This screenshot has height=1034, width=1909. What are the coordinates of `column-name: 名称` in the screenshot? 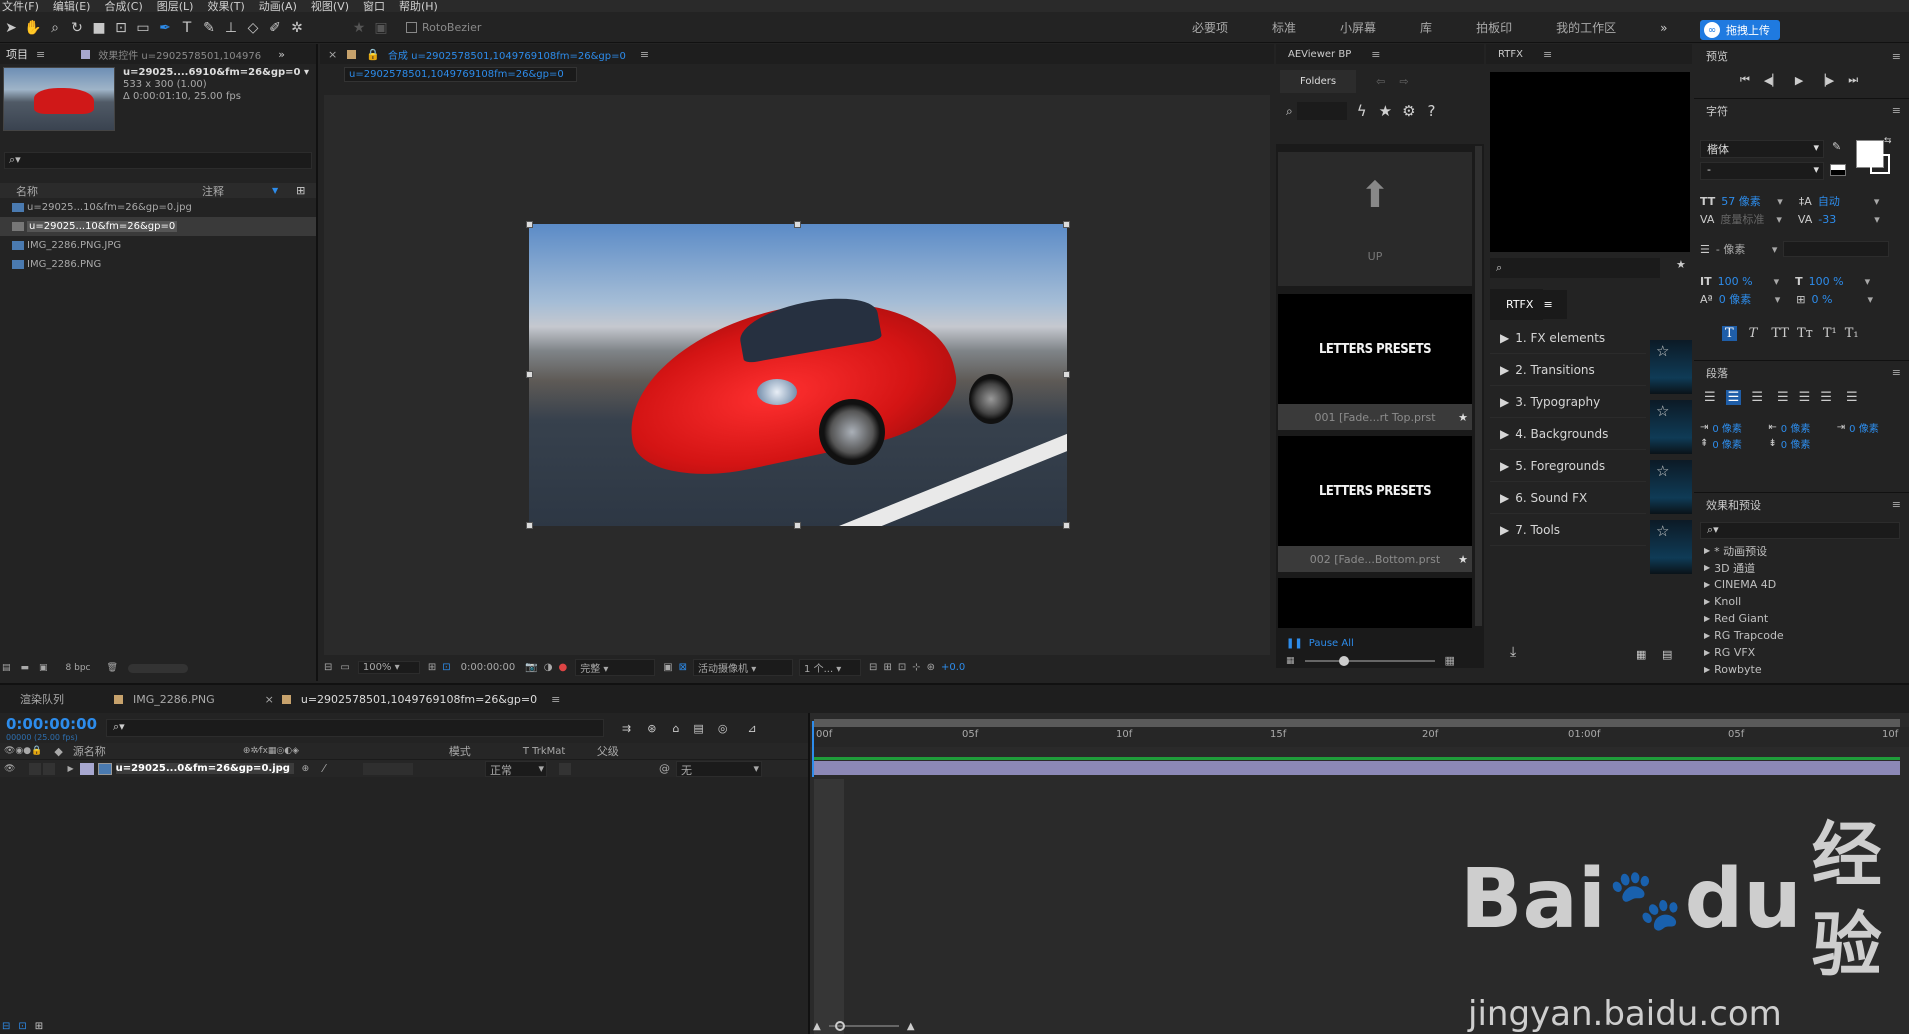 It's located at (109, 191).